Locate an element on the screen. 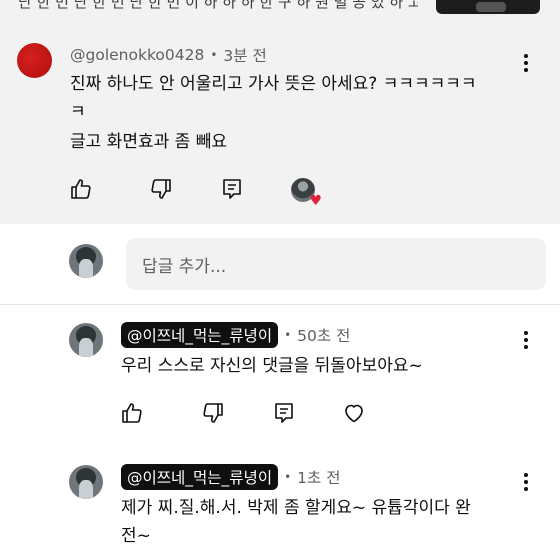 The image size is (560, 560). comment-line: ㅋ is located at coordinates (78, 112).